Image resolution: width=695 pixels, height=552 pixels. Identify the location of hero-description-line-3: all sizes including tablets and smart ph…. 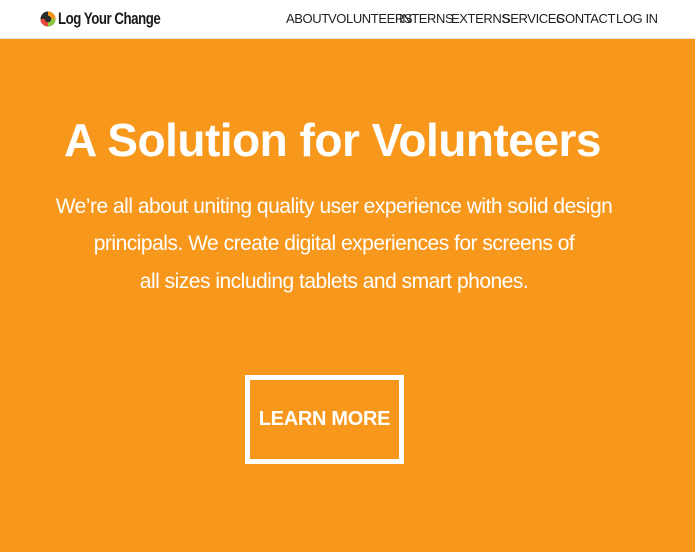
(334, 281).